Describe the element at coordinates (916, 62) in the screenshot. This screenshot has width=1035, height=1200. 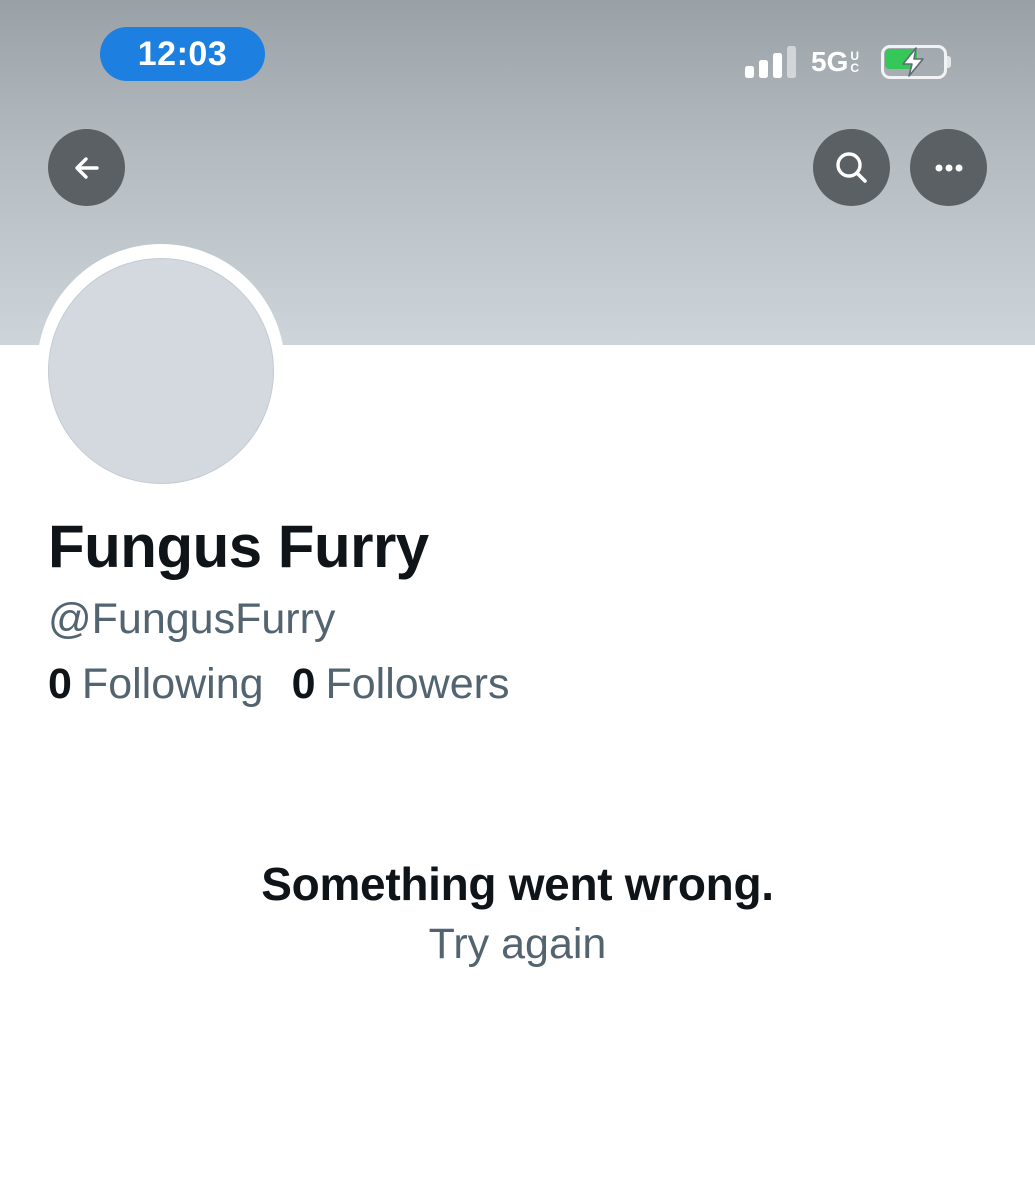
I see `battery-charging-icon` at that location.